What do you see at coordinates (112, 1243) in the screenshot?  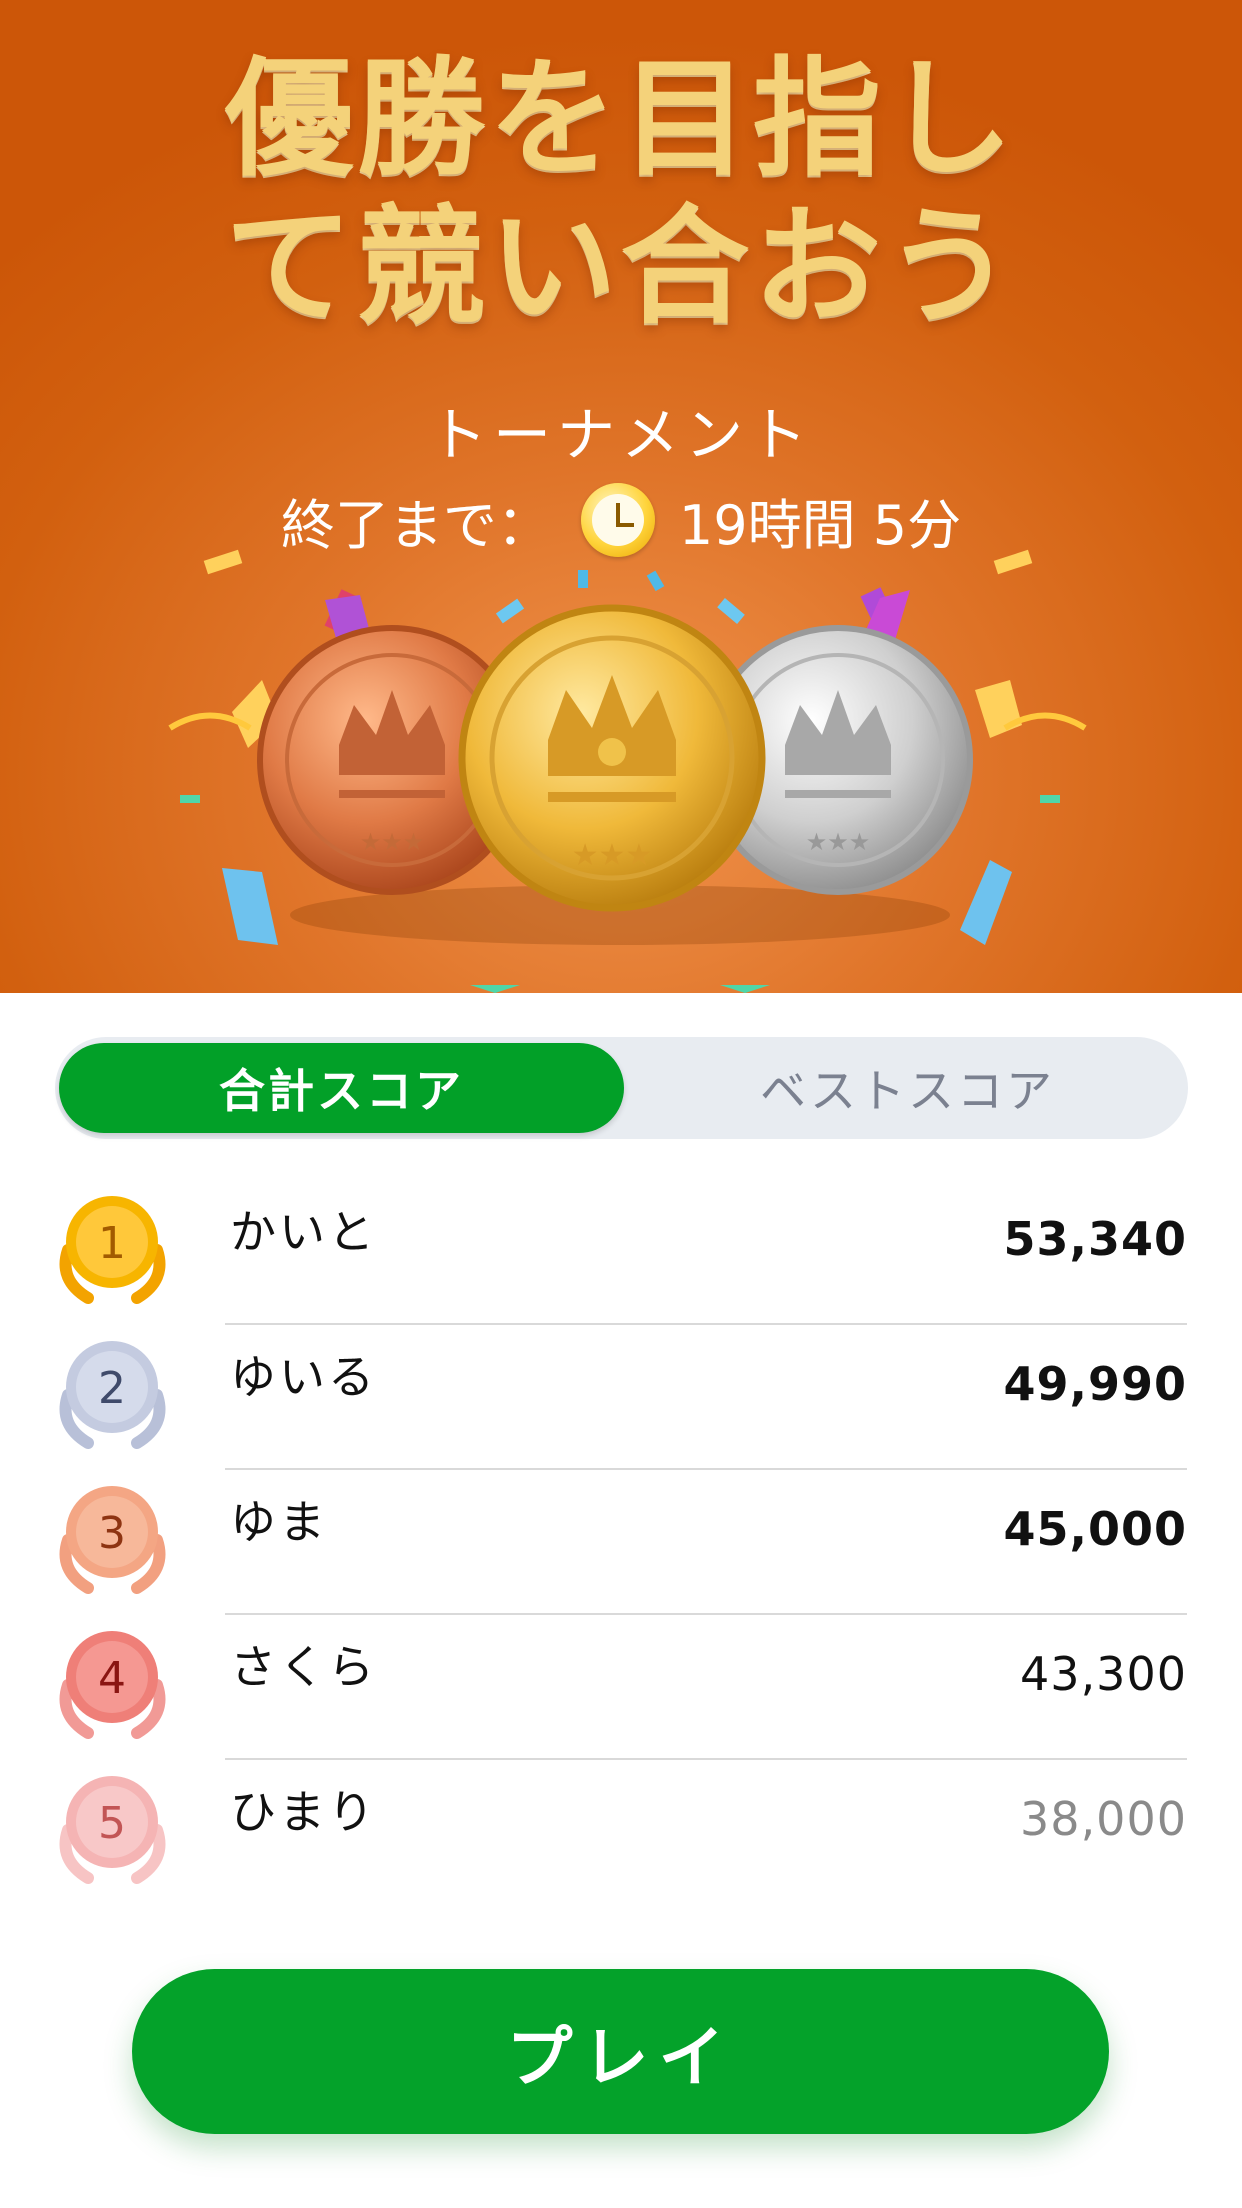 I see `rank-number: 1` at bounding box center [112, 1243].